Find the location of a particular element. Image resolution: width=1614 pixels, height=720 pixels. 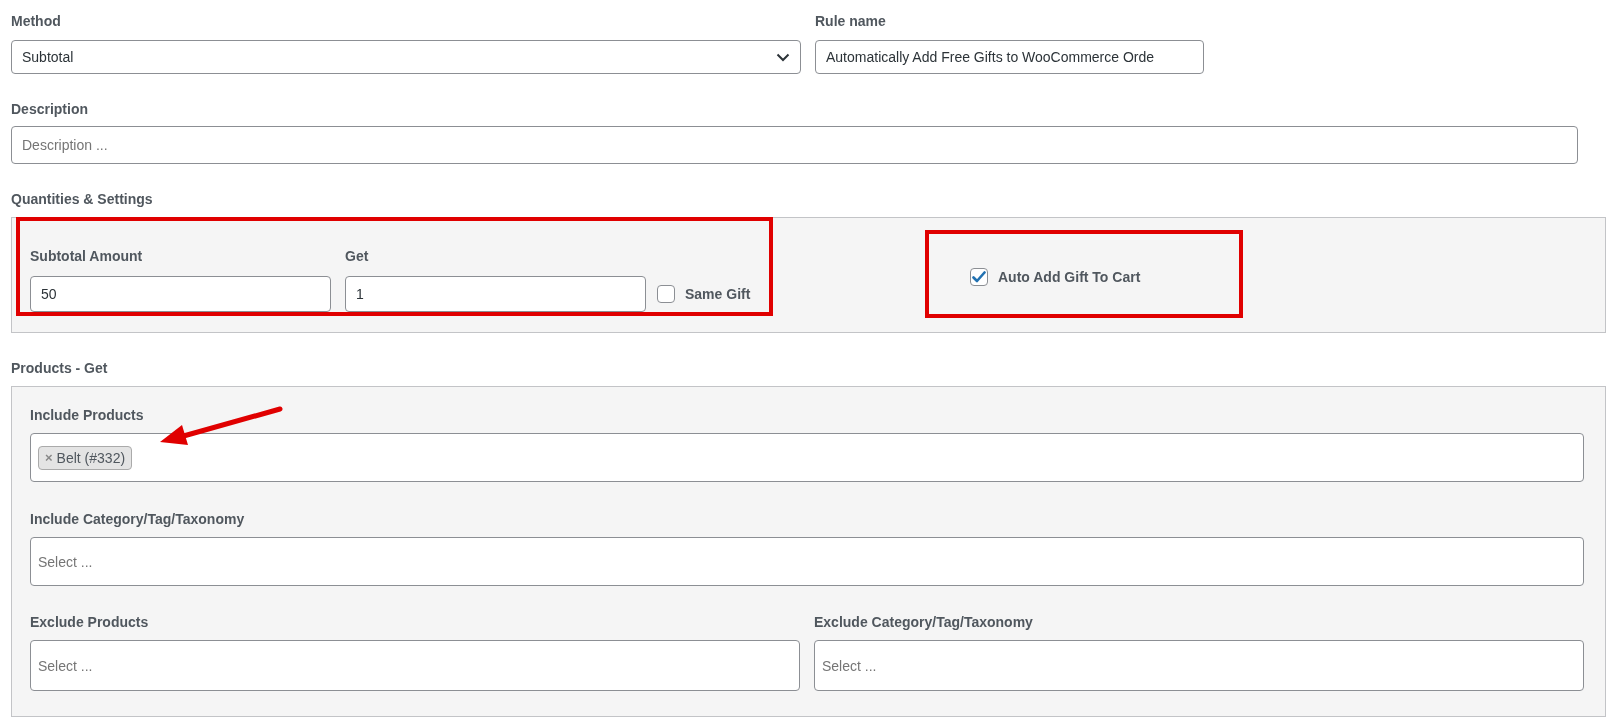

field-label: Include Products is located at coordinates (87, 415).